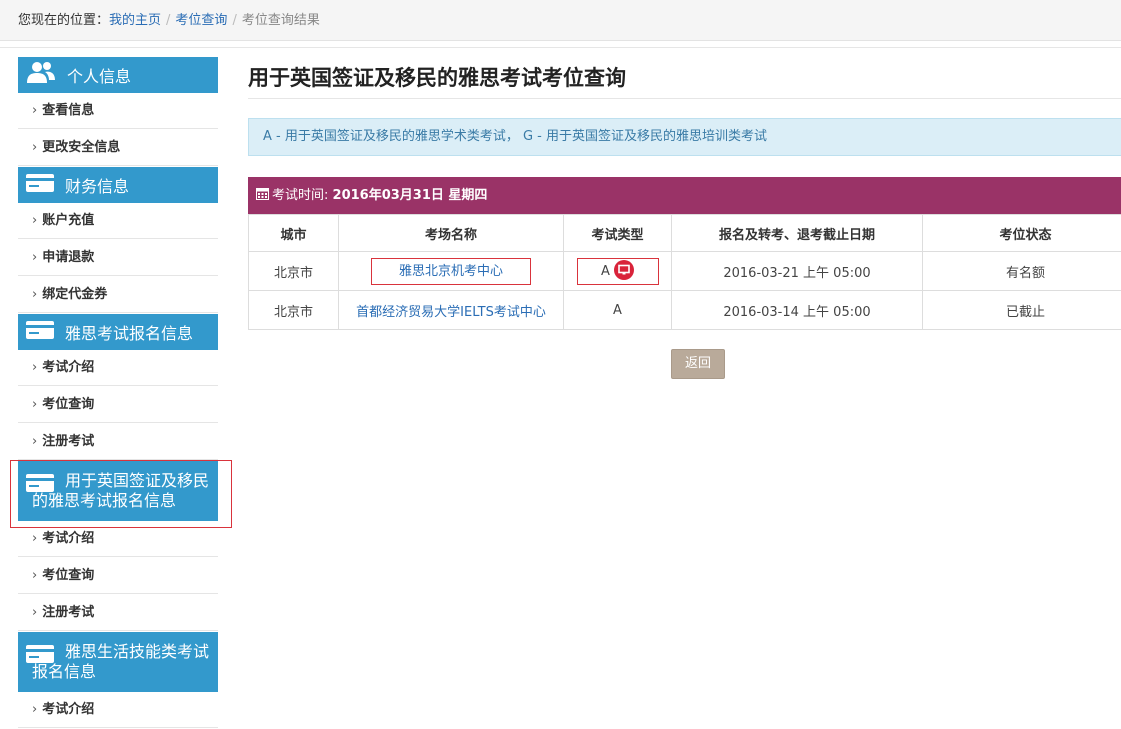 The image size is (1121, 729). What do you see at coordinates (698, 364) in the screenshot?
I see `back-button: 返回` at bounding box center [698, 364].